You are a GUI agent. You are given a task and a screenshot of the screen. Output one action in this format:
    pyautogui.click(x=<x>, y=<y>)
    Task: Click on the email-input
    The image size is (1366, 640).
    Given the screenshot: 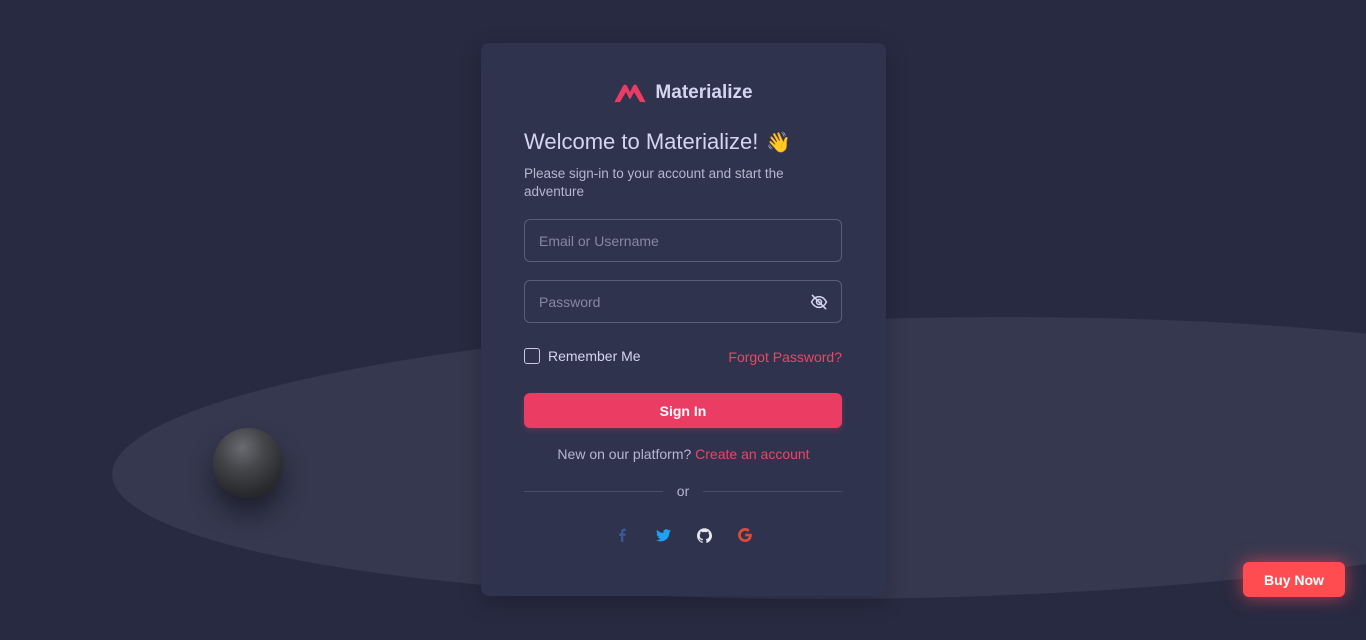 What is the action you would take?
    pyautogui.click(x=683, y=240)
    